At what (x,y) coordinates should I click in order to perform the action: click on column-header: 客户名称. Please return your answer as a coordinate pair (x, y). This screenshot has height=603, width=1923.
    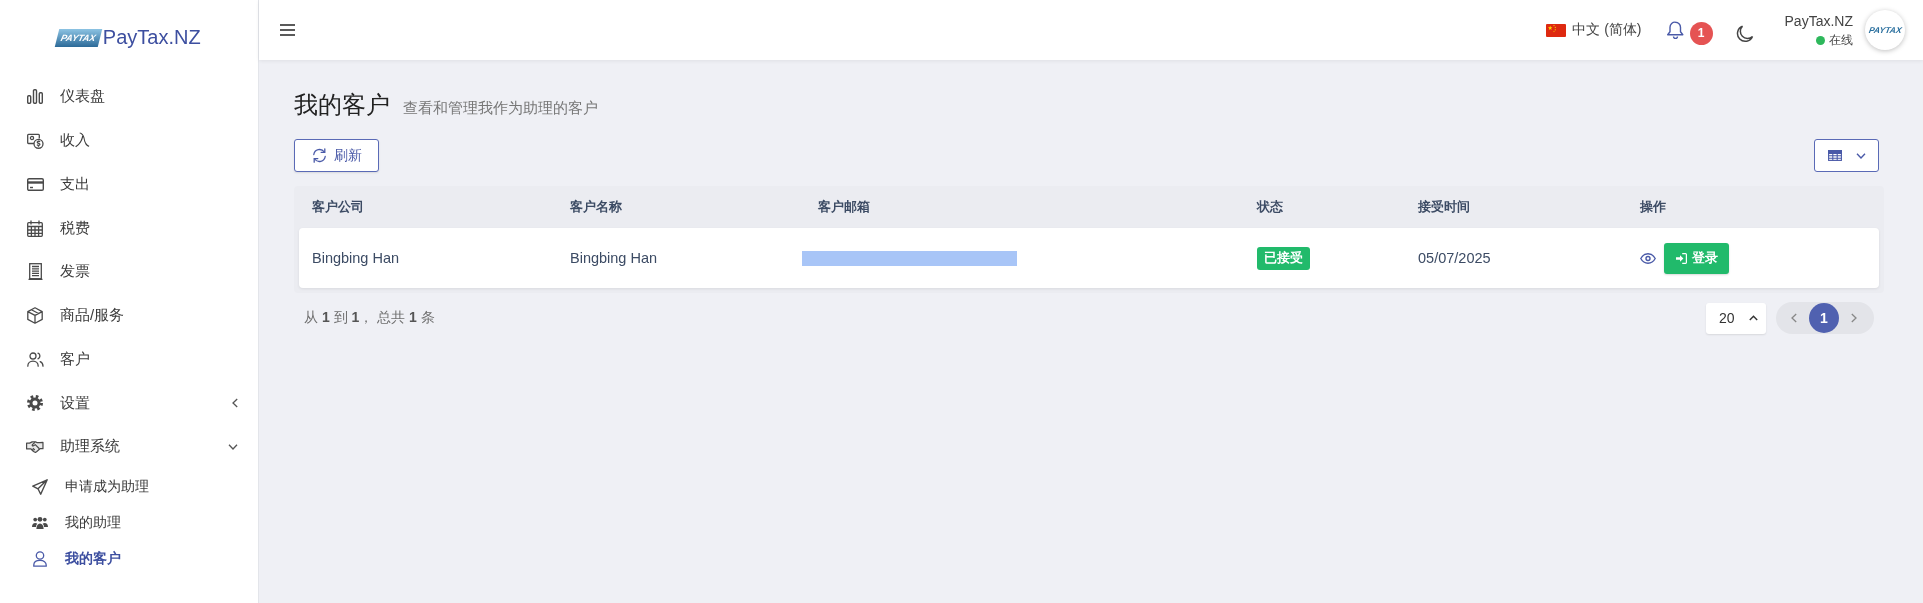
    Looking at the image, I should click on (596, 207).